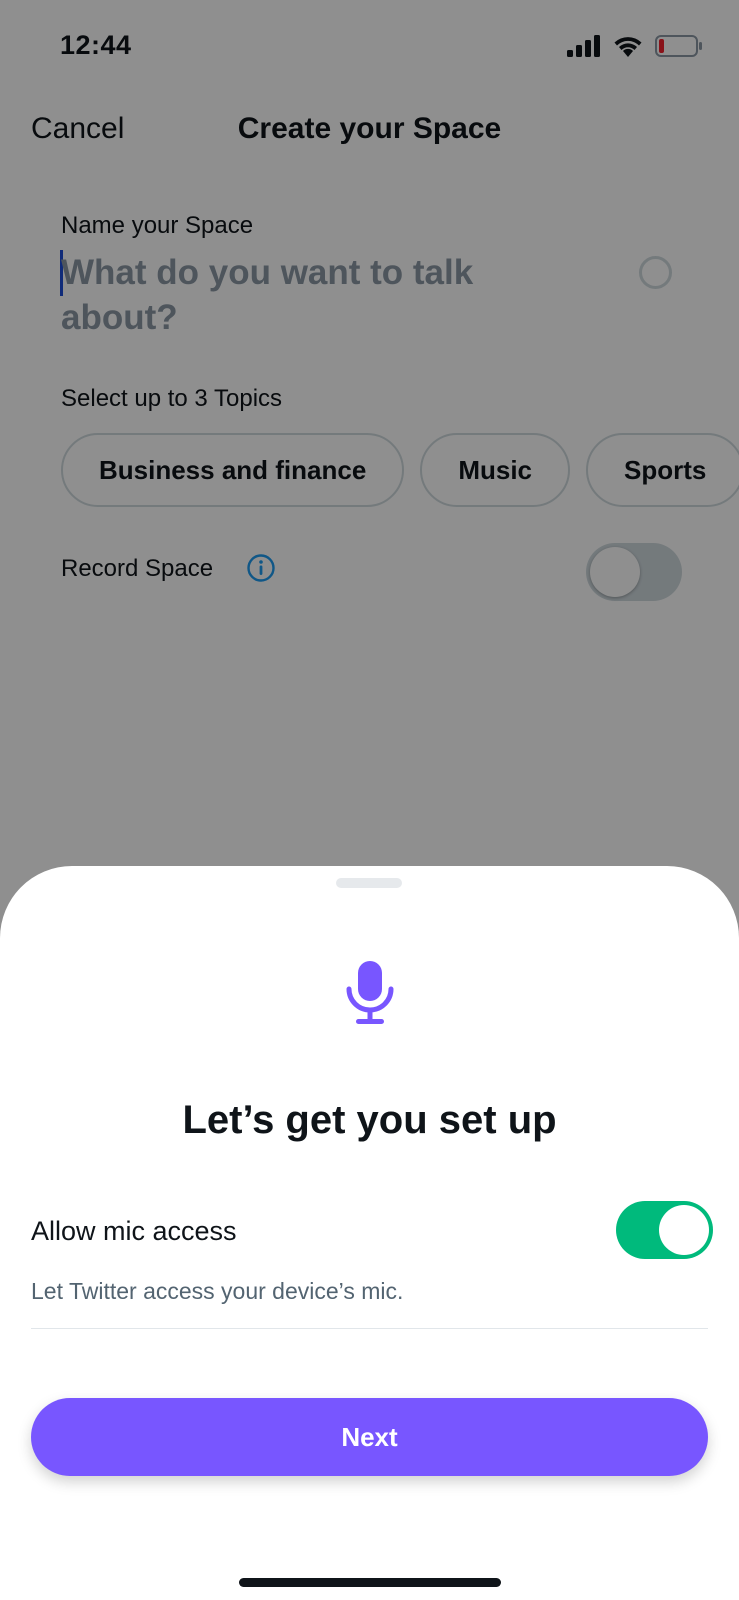 This screenshot has width=739, height=1600. What do you see at coordinates (217, 1291) in the screenshot?
I see `allow-mic-description: Let Twitter access your device’s mic.` at bounding box center [217, 1291].